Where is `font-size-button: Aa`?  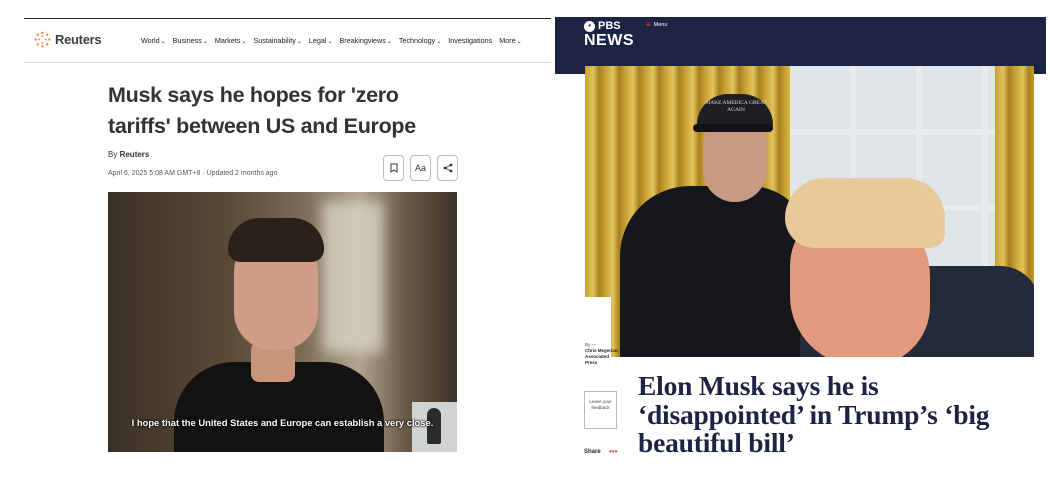
font-size-button: Aa is located at coordinates (420, 168).